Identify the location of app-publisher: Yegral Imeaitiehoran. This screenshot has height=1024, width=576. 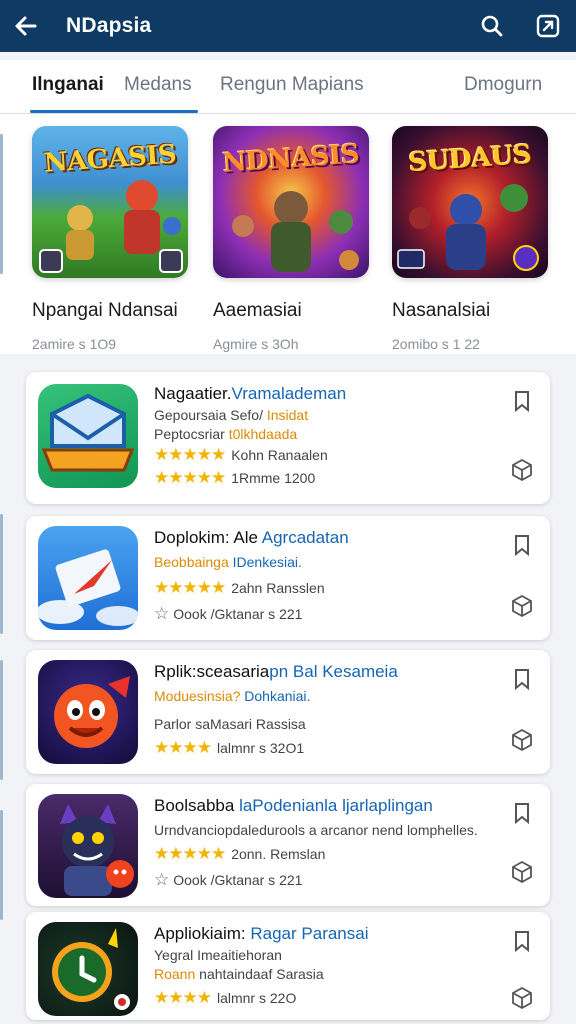
(218, 955).